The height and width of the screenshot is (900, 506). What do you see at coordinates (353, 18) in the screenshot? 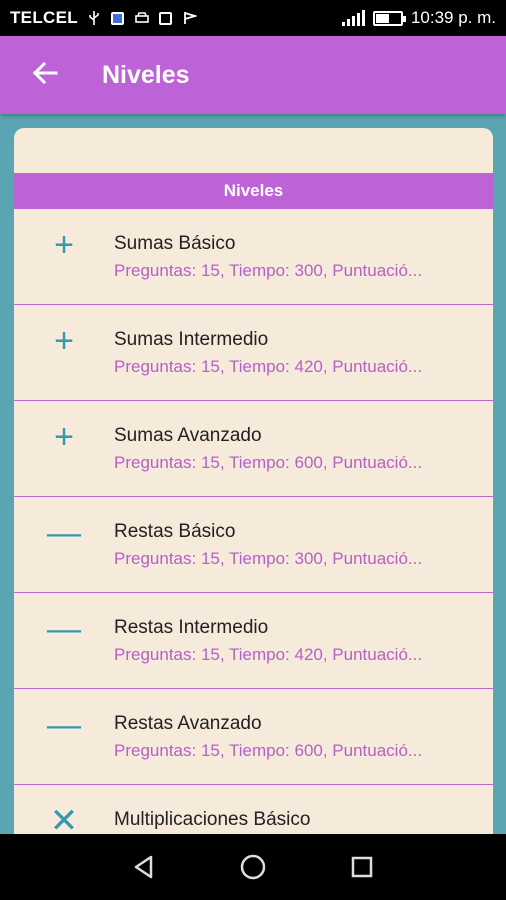
I see `signal-icon` at bounding box center [353, 18].